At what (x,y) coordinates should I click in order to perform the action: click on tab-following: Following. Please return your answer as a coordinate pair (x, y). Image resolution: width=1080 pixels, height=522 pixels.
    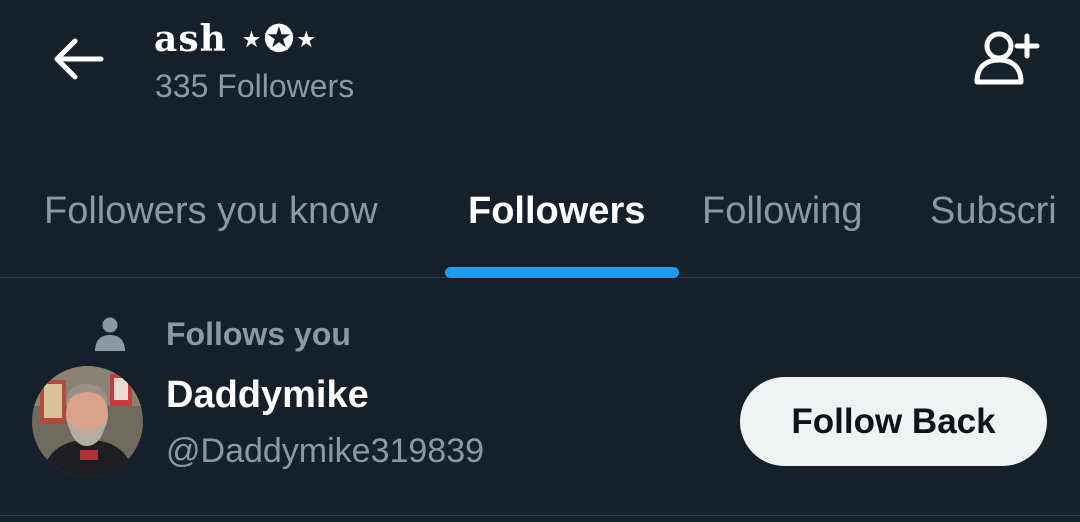
    Looking at the image, I should click on (782, 211).